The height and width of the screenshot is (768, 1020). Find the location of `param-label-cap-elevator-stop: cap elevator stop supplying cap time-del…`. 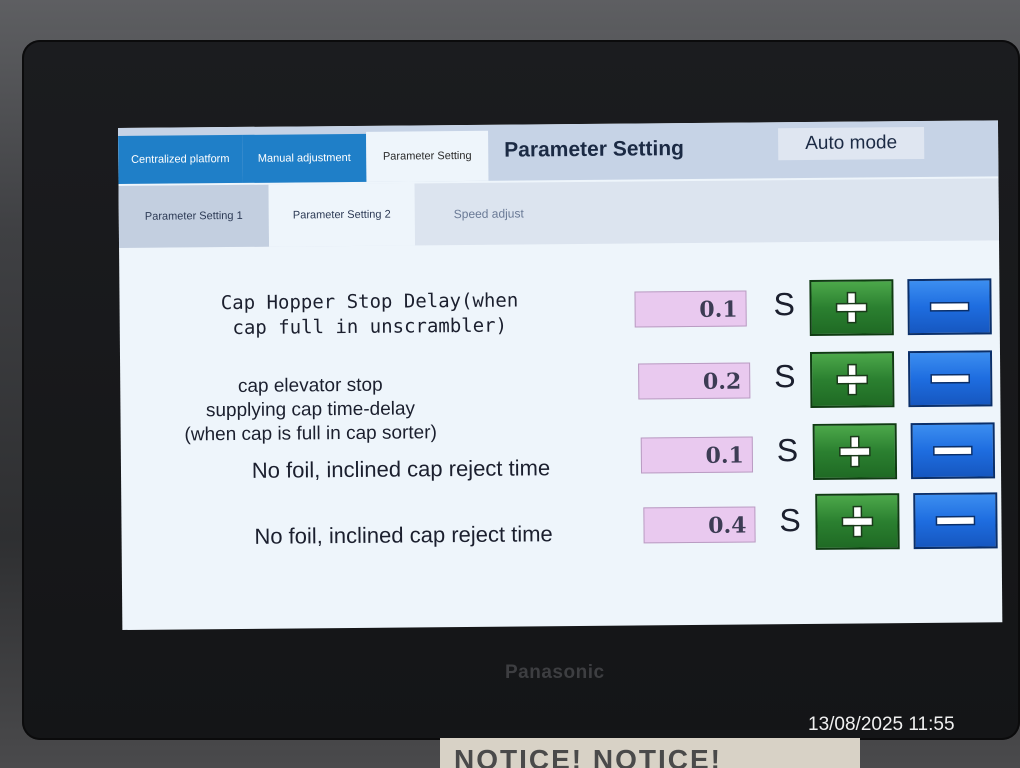

param-label-cap-elevator-stop: cap elevator stop supplying cap time-del… is located at coordinates (310, 410).